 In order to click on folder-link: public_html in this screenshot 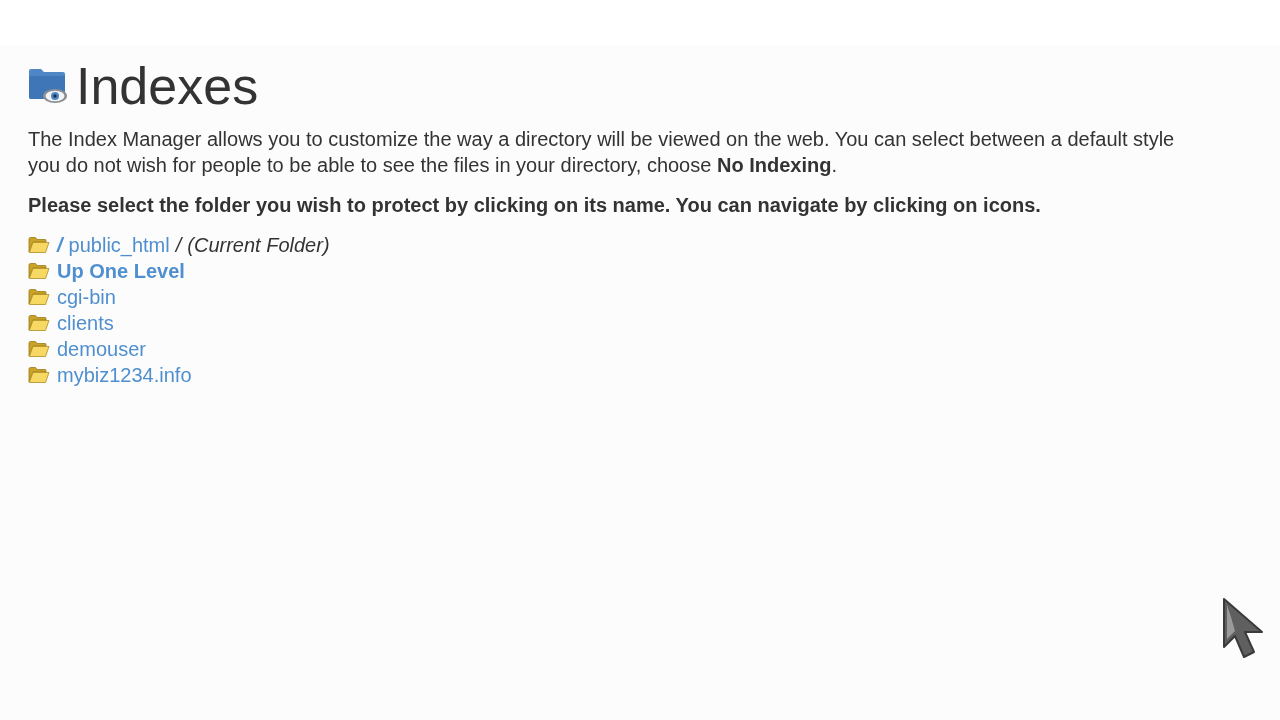, I will do `click(119, 245)`.